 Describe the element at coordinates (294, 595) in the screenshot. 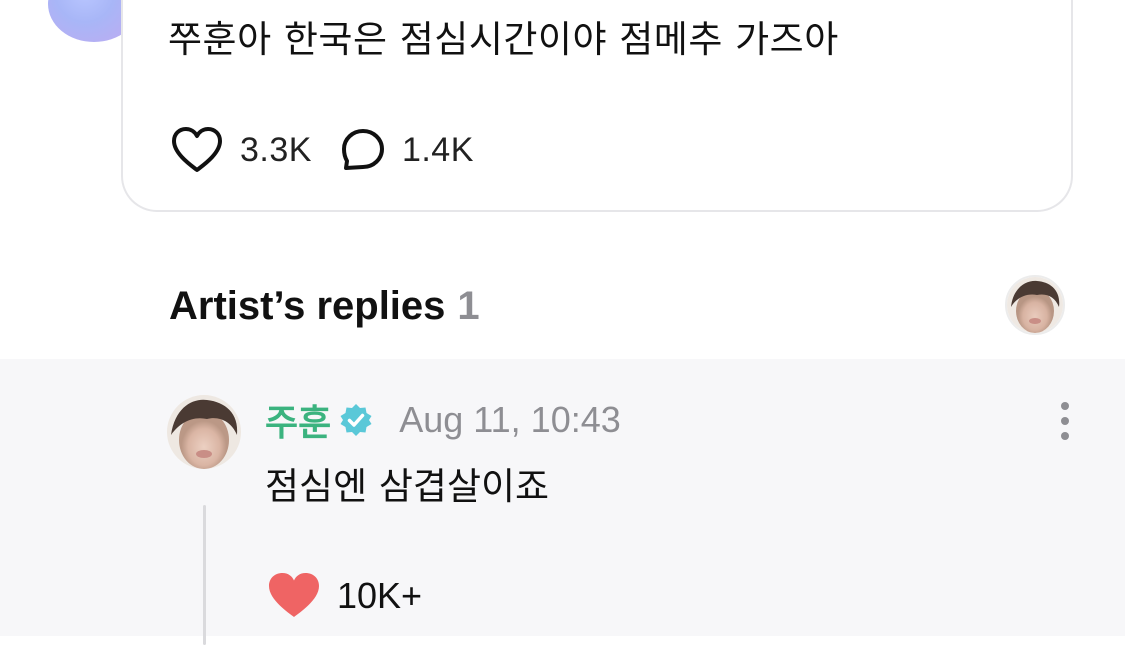

I see `heart-filled-icon` at that location.